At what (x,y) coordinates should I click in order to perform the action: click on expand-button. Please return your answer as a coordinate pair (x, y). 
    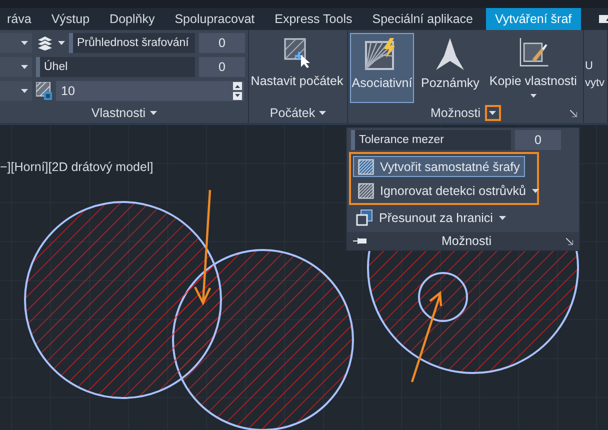
    Looking at the image, I should click on (492, 113).